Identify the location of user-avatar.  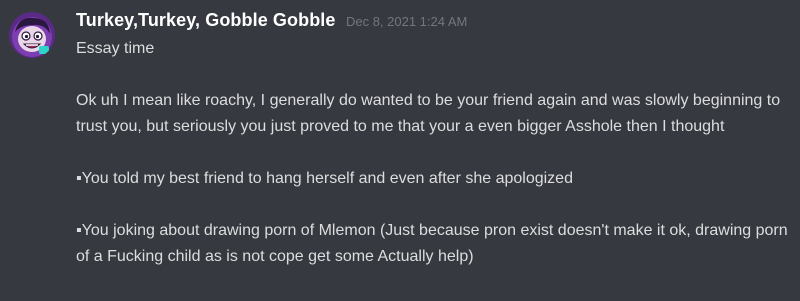
(32, 35).